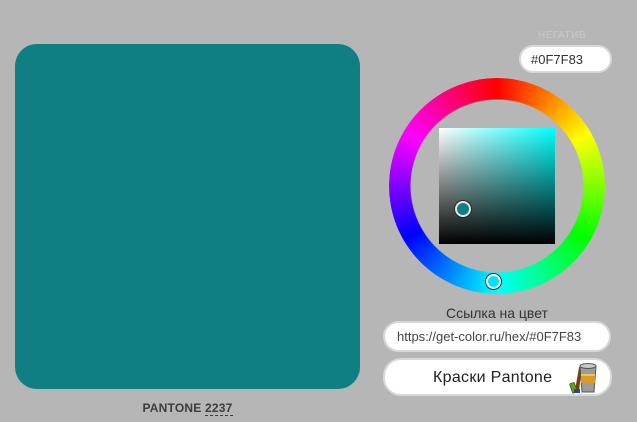 This screenshot has height=422, width=637. I want to click on paint-bucket-icon, so click(583, 378).